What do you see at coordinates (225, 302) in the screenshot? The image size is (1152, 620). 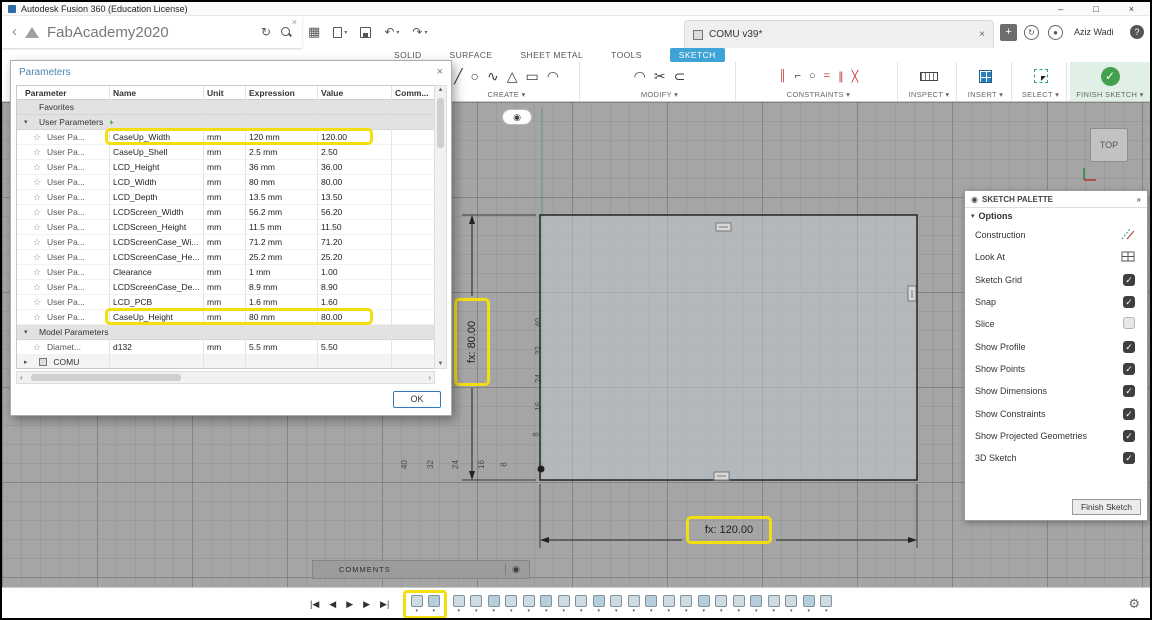 I see `parameter-row: ☆ User Pa... LCD_PCB mm 1.6 mm 1.60` at bounding box center [225, 302].